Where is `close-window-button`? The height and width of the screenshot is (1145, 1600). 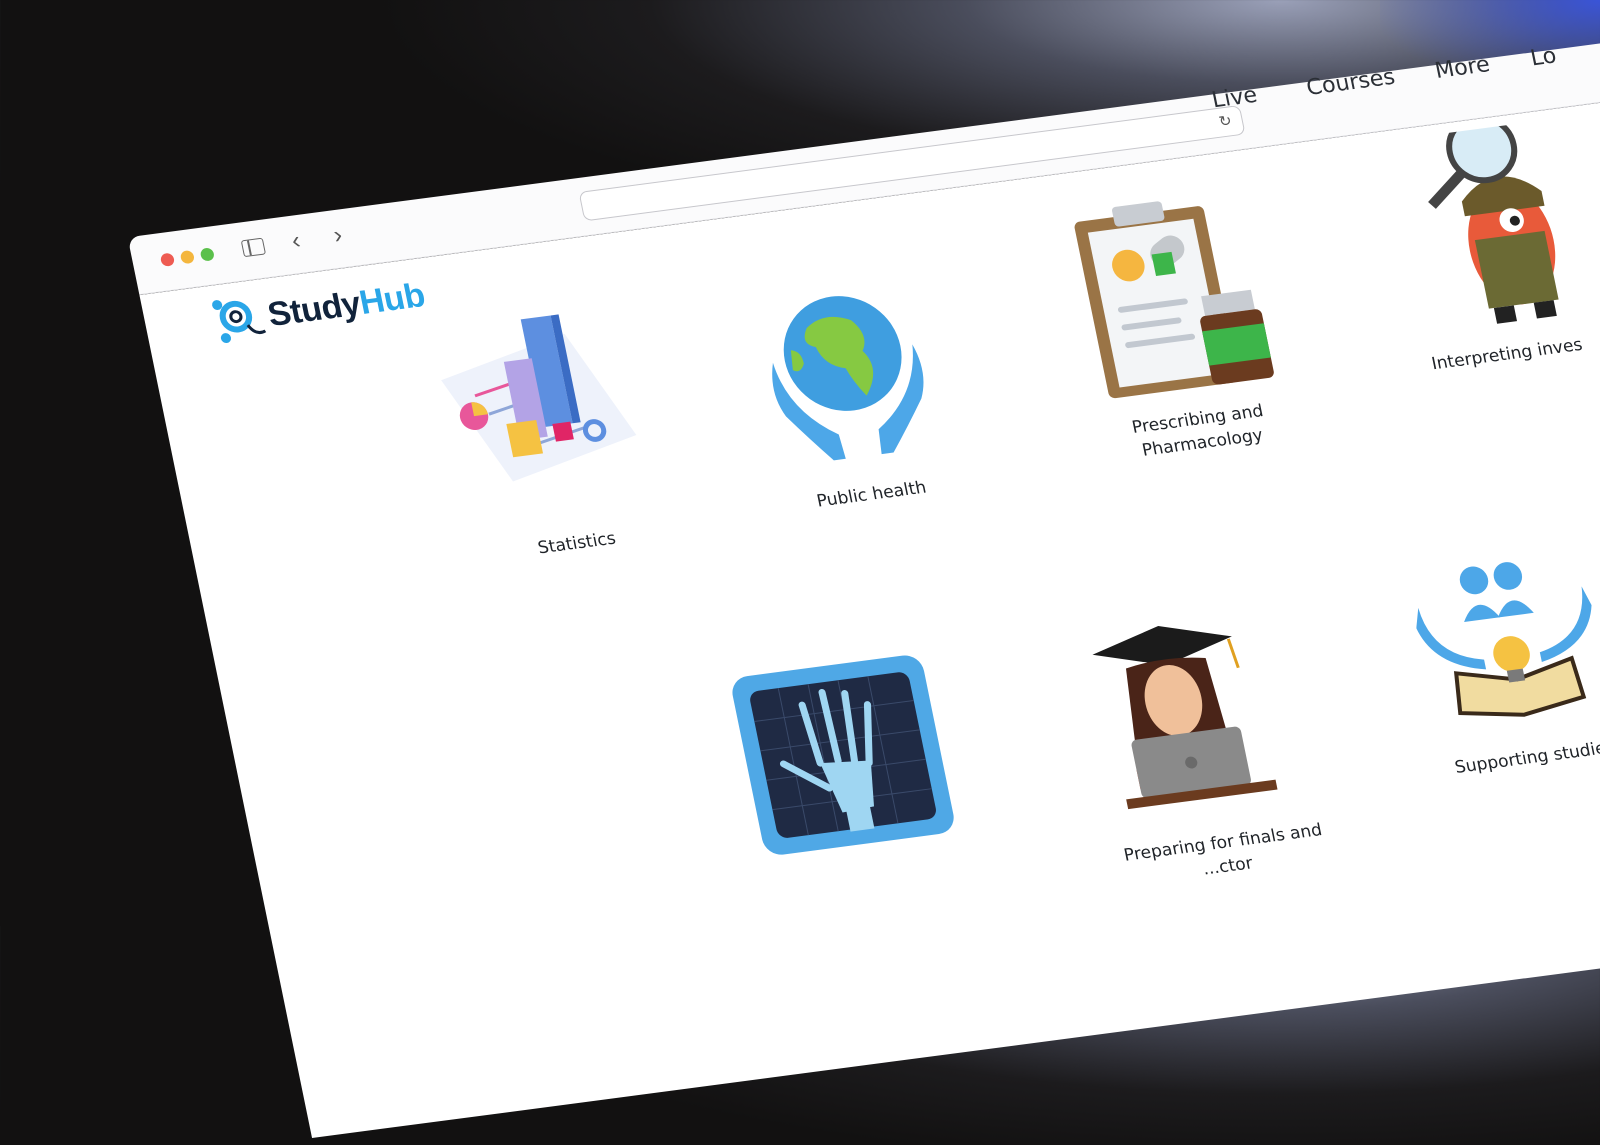 close-window-button is located at coordinates (167, 259).